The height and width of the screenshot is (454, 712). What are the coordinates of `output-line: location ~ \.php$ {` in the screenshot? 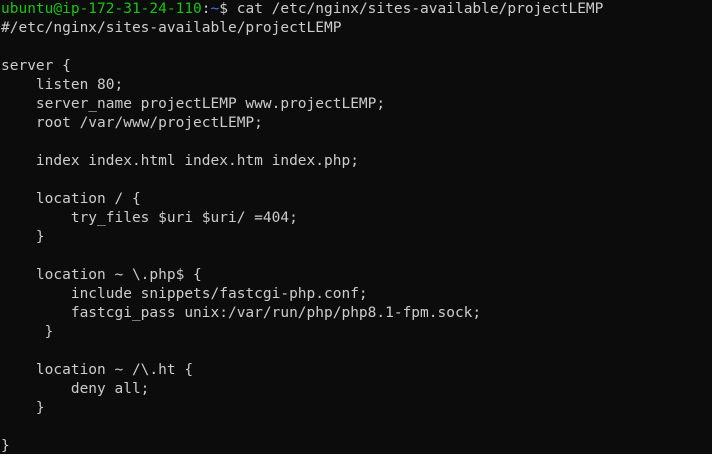 It's located at (101, 275).